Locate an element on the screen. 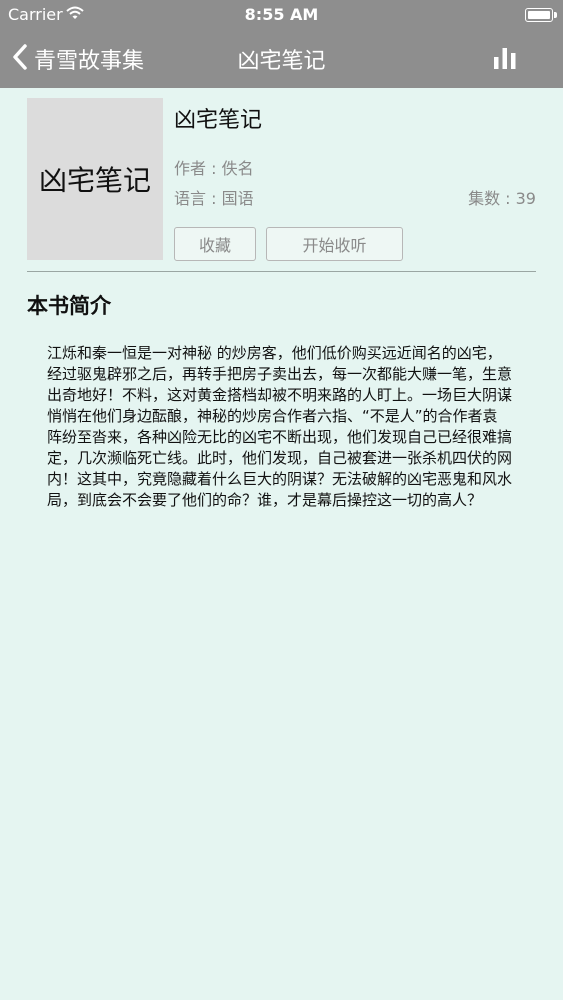  status-bar: Carrier 8:55 AM is located at coordinates (281, 15).